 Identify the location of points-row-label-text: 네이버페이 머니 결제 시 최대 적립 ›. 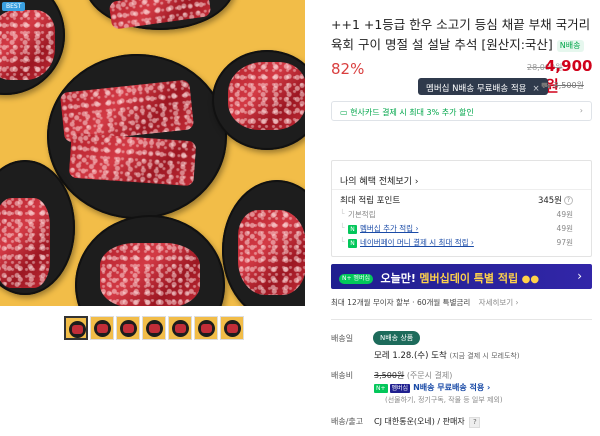
(417, 242).